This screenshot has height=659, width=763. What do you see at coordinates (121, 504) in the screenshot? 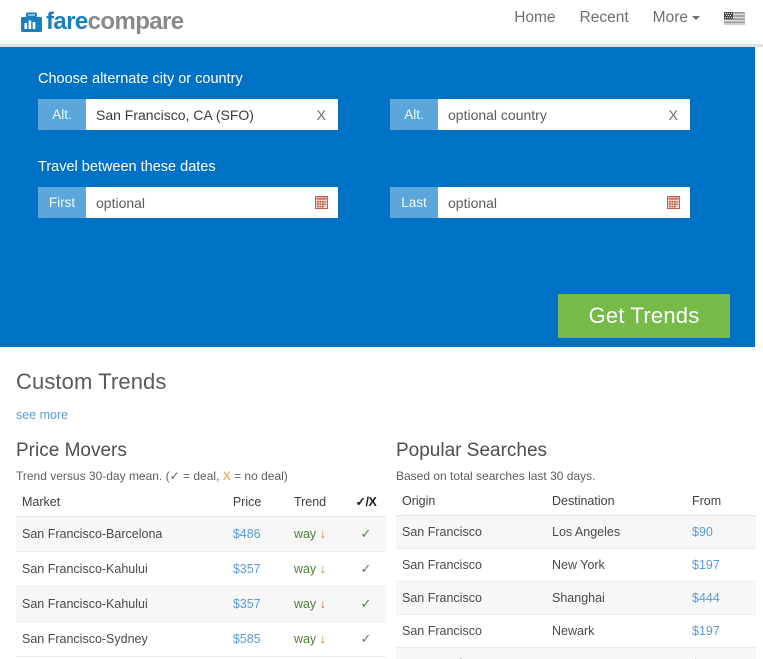
I see `col-market: Market` at bounding box center [121, 504].